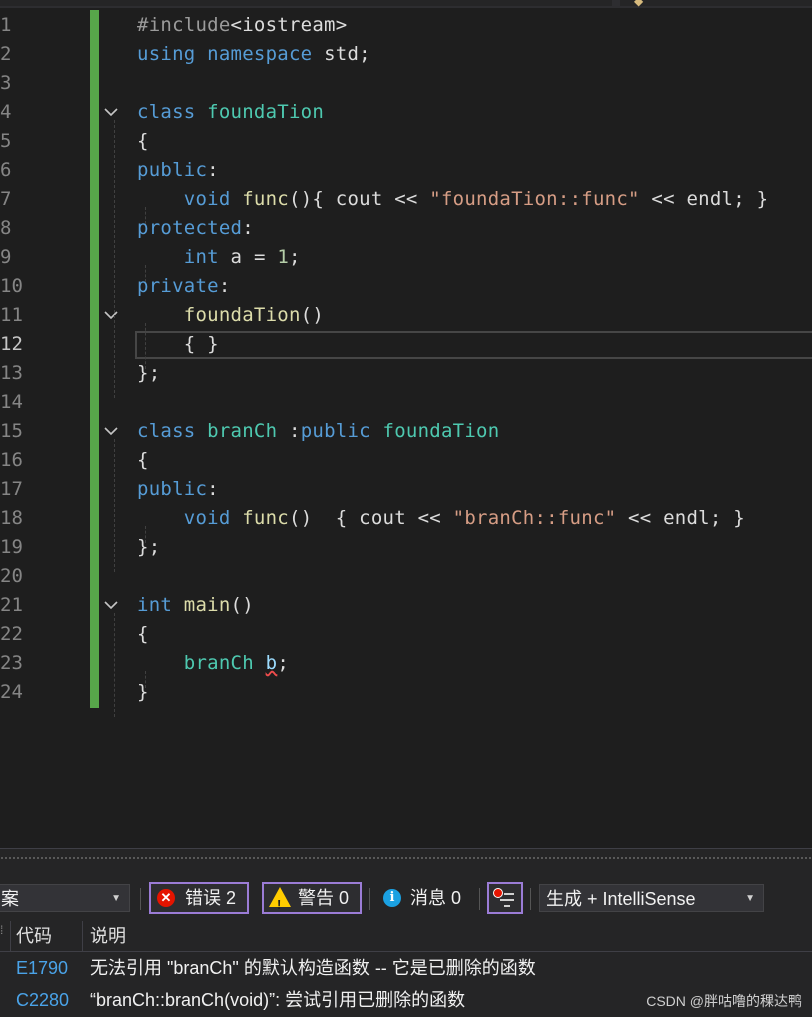 The height and width of the screenshot is (1017, 812). I want to click on error-code-link: E1790, so click(42, 968).